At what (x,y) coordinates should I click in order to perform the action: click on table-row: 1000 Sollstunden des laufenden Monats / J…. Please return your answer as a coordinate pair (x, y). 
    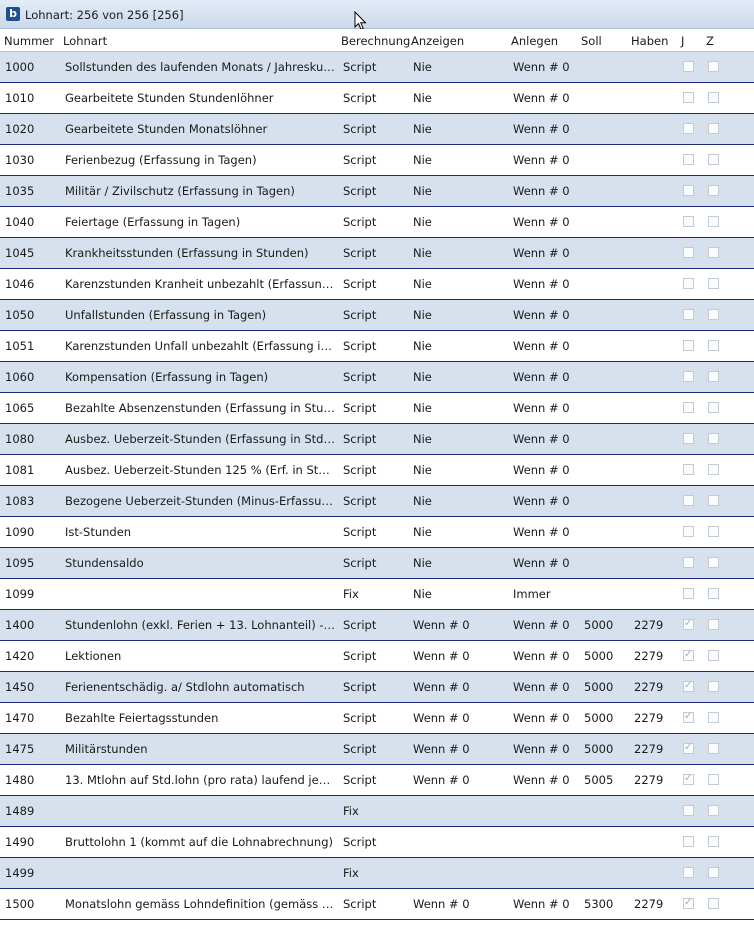
    Looking at the image, I should click on (377, 67).